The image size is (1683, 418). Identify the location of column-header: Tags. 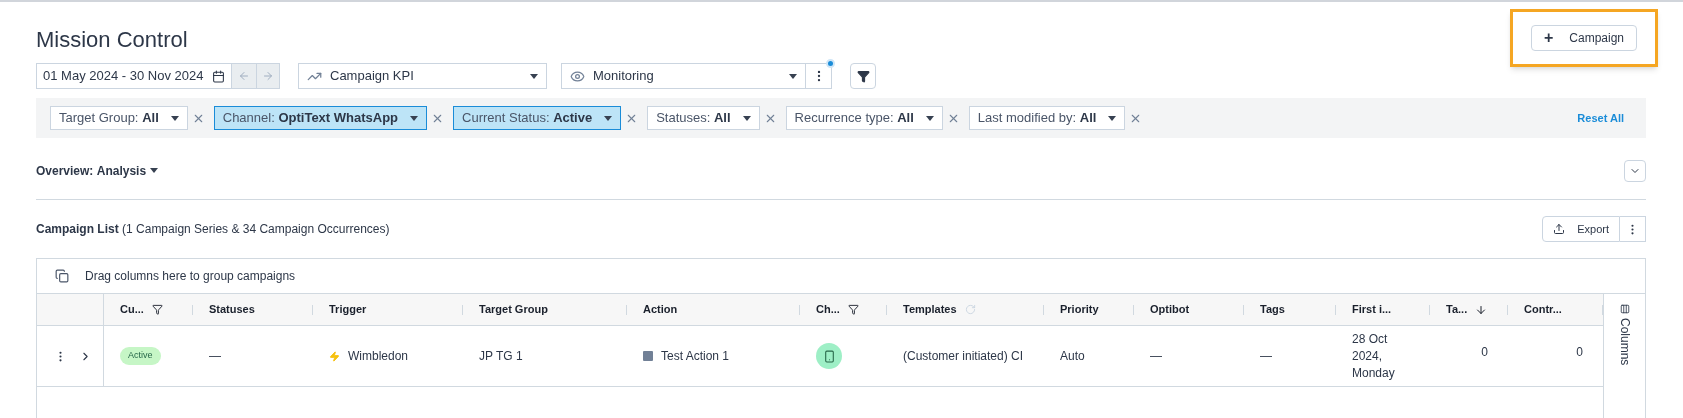
(1290, 309).